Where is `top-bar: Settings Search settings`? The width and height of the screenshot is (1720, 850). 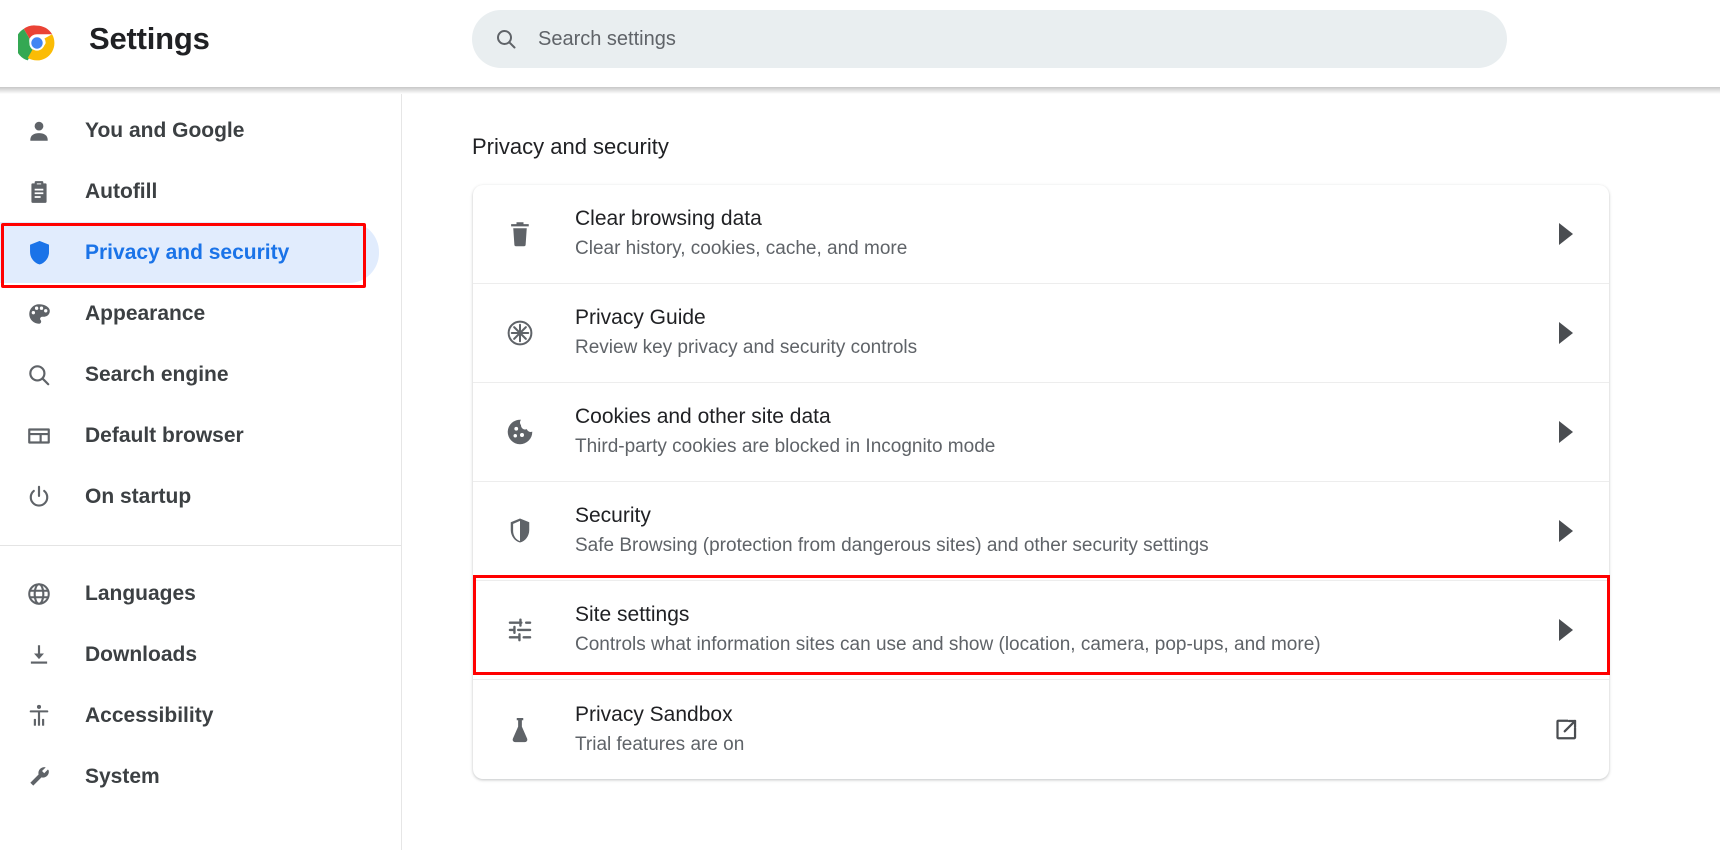
top-bar: Settings Search settings is located at coordinates (860, 43).